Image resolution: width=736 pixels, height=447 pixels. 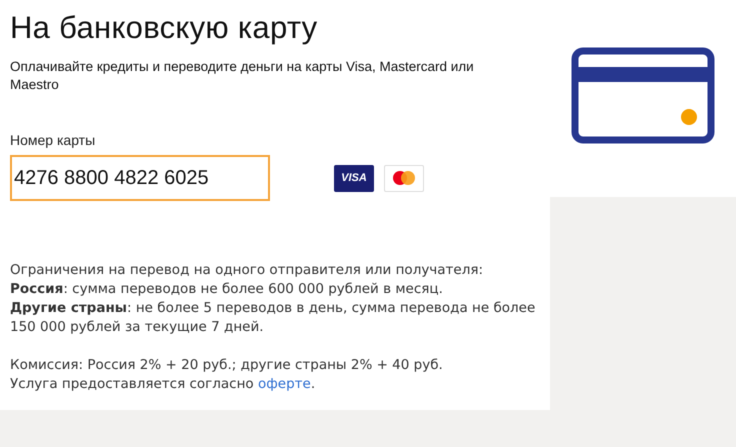 I want to click on limit-text: Ограничения на перевод на одного отправителя или получателя:, so click(x=247, y=270).